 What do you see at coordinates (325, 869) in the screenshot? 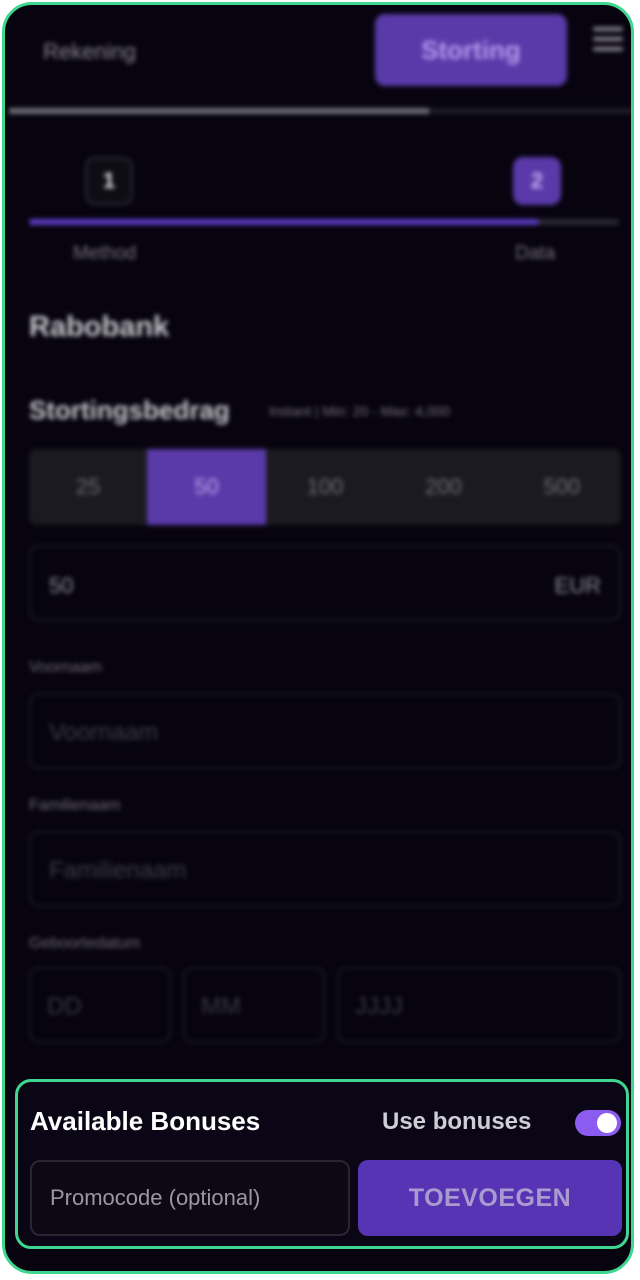
I see `last-name-field: Familienaam` at bounding box center [325, 869].